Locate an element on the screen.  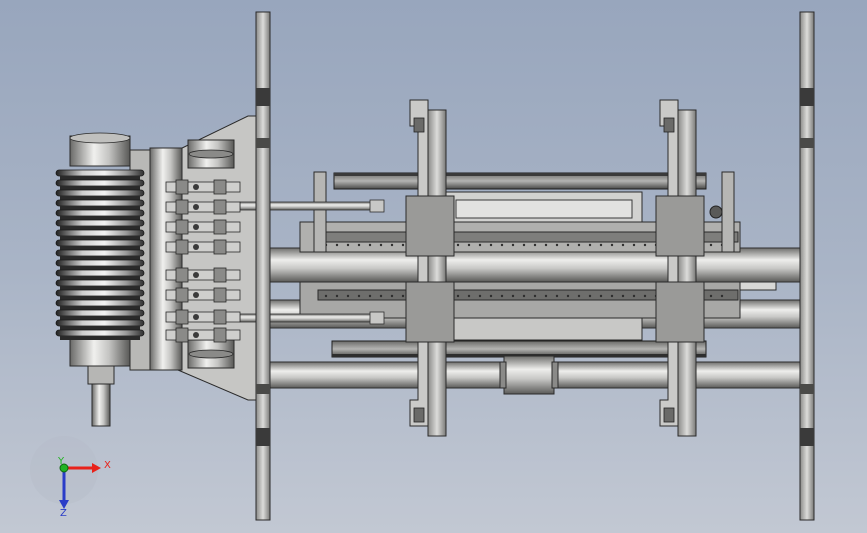
upper-main-shaft is located at coordinates (534, 265).